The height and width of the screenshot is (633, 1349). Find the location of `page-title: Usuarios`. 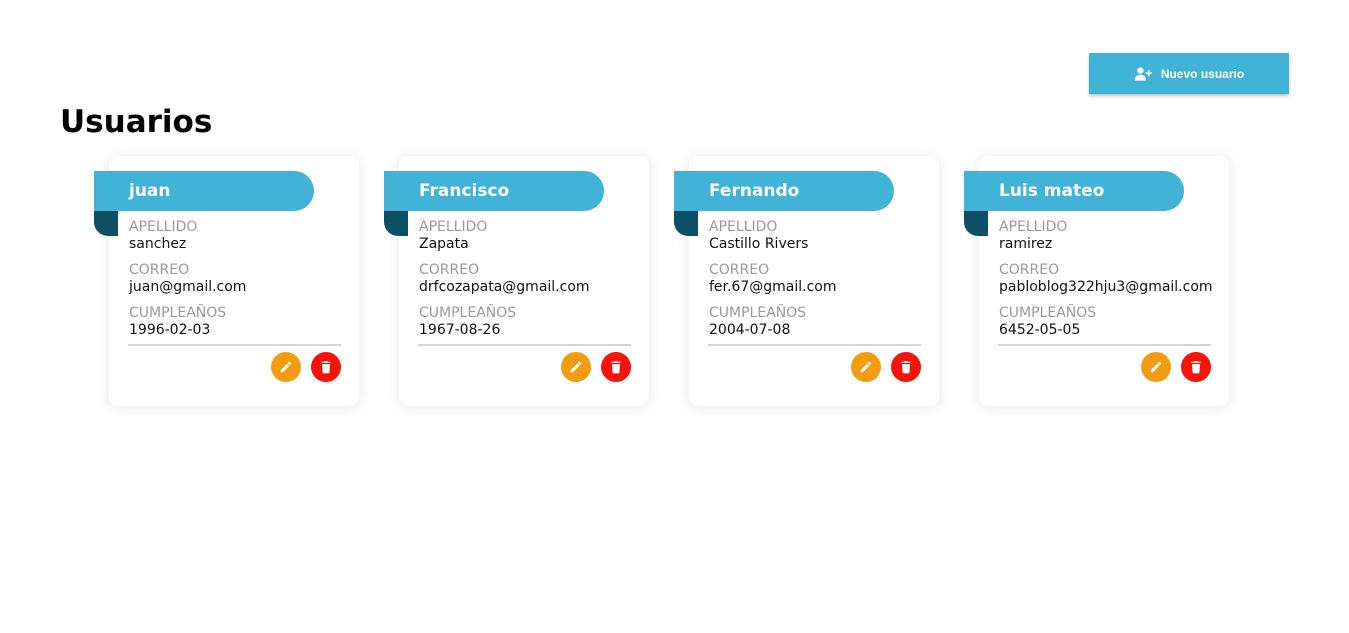

page-title: Usuarios is located at coordinates (136, 122).